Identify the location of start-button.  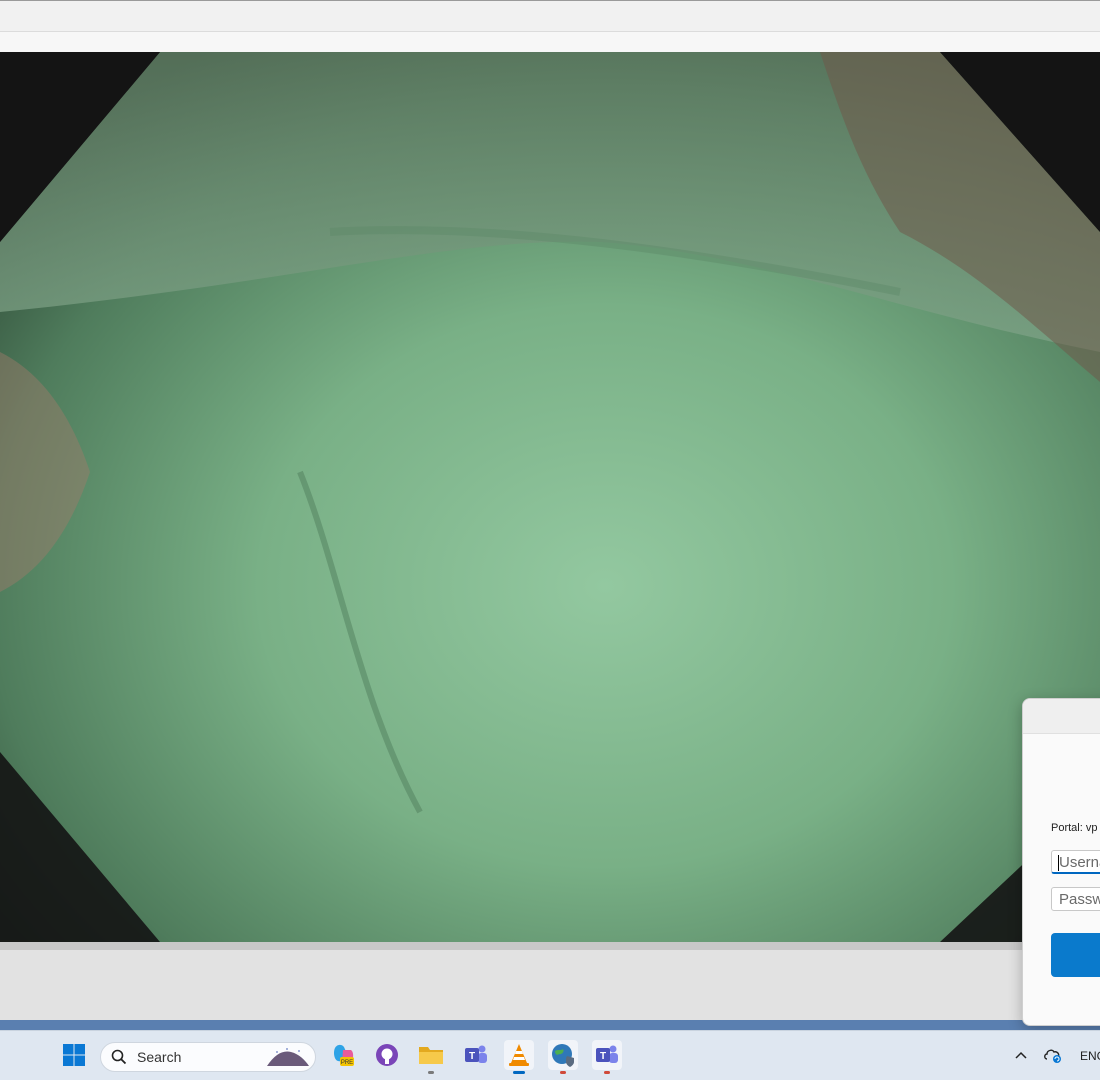
(74, 1055).